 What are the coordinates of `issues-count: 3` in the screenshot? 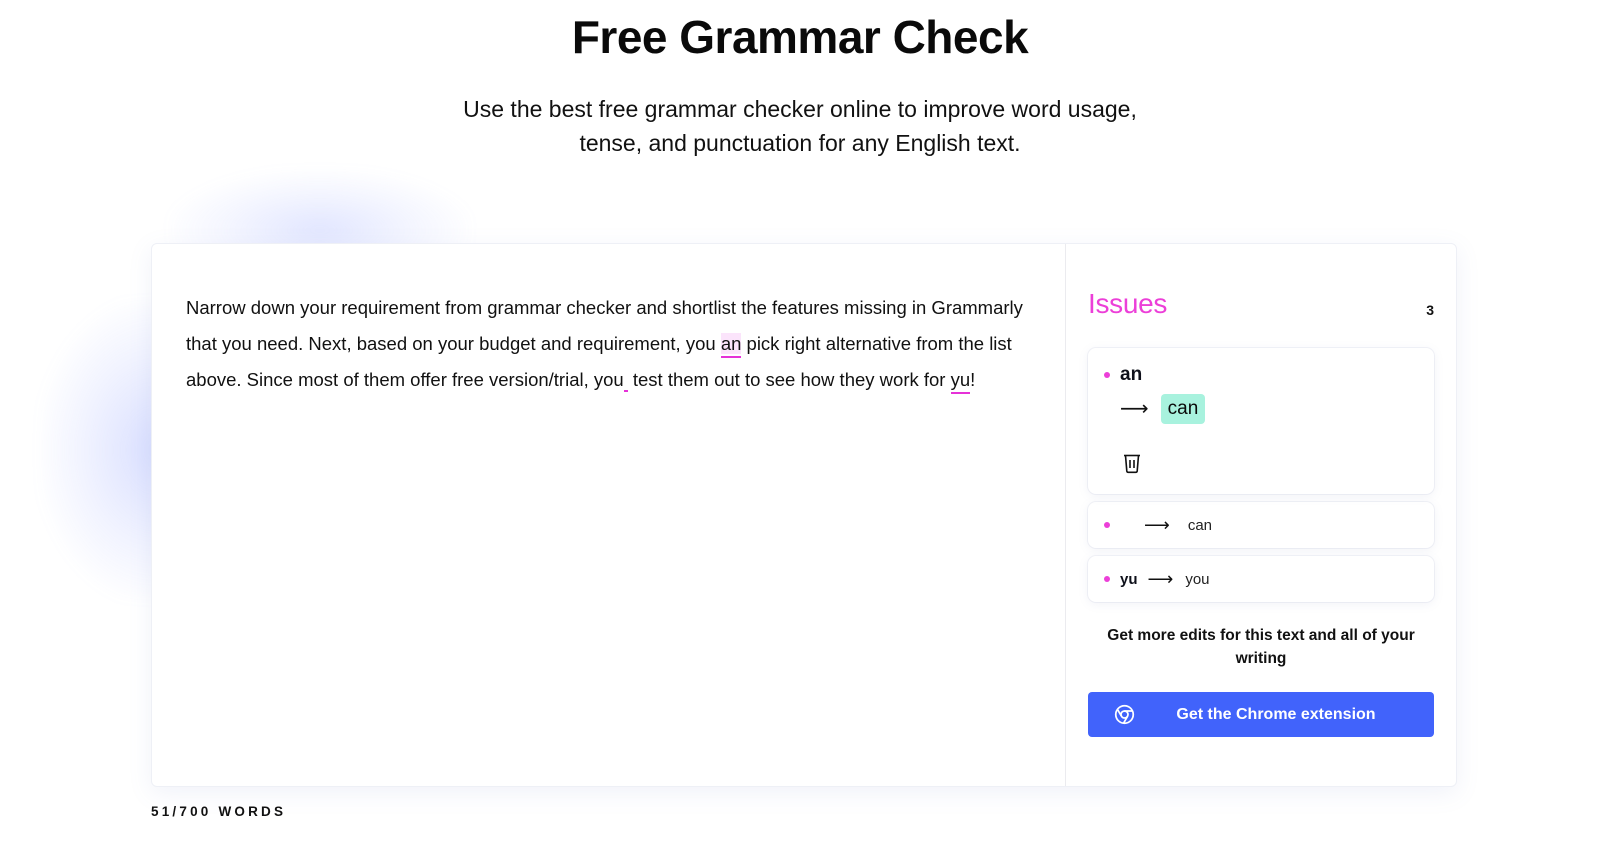 It's located at (1430, 310).